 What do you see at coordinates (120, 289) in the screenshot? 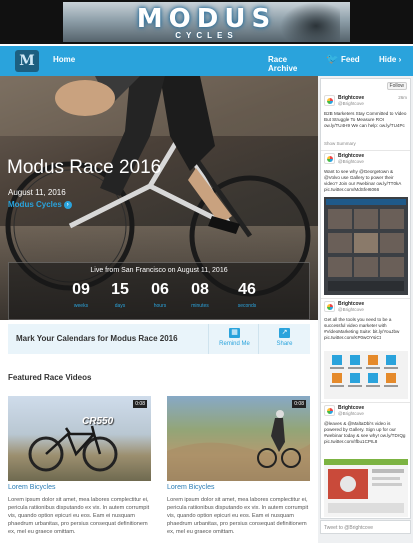
I see `countdown-days: 15` at bounding box center [120, 289].